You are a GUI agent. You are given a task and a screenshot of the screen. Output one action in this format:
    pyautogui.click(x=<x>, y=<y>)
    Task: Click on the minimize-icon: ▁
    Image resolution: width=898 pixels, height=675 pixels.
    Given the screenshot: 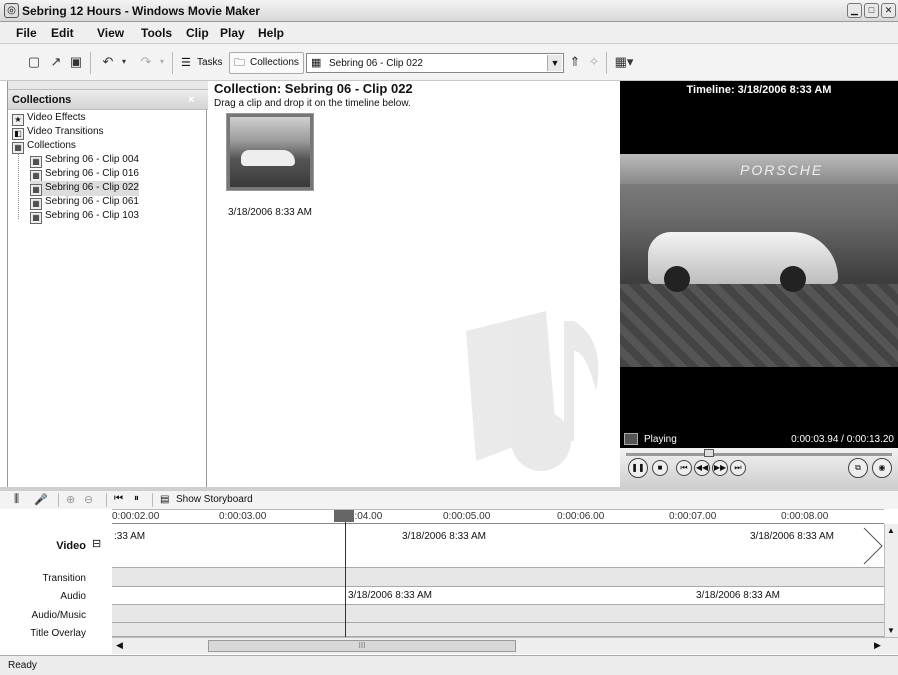 What is the action you would take?
    pyautogui.click(x=854, y=10)
    